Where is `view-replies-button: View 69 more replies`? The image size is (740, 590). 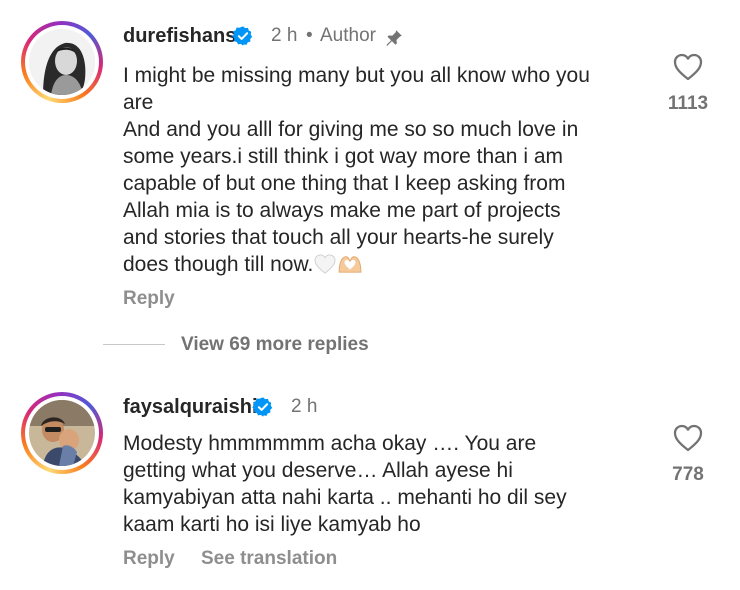 view-replies-button: View 69 more replies is located at coordinates (275, 345).